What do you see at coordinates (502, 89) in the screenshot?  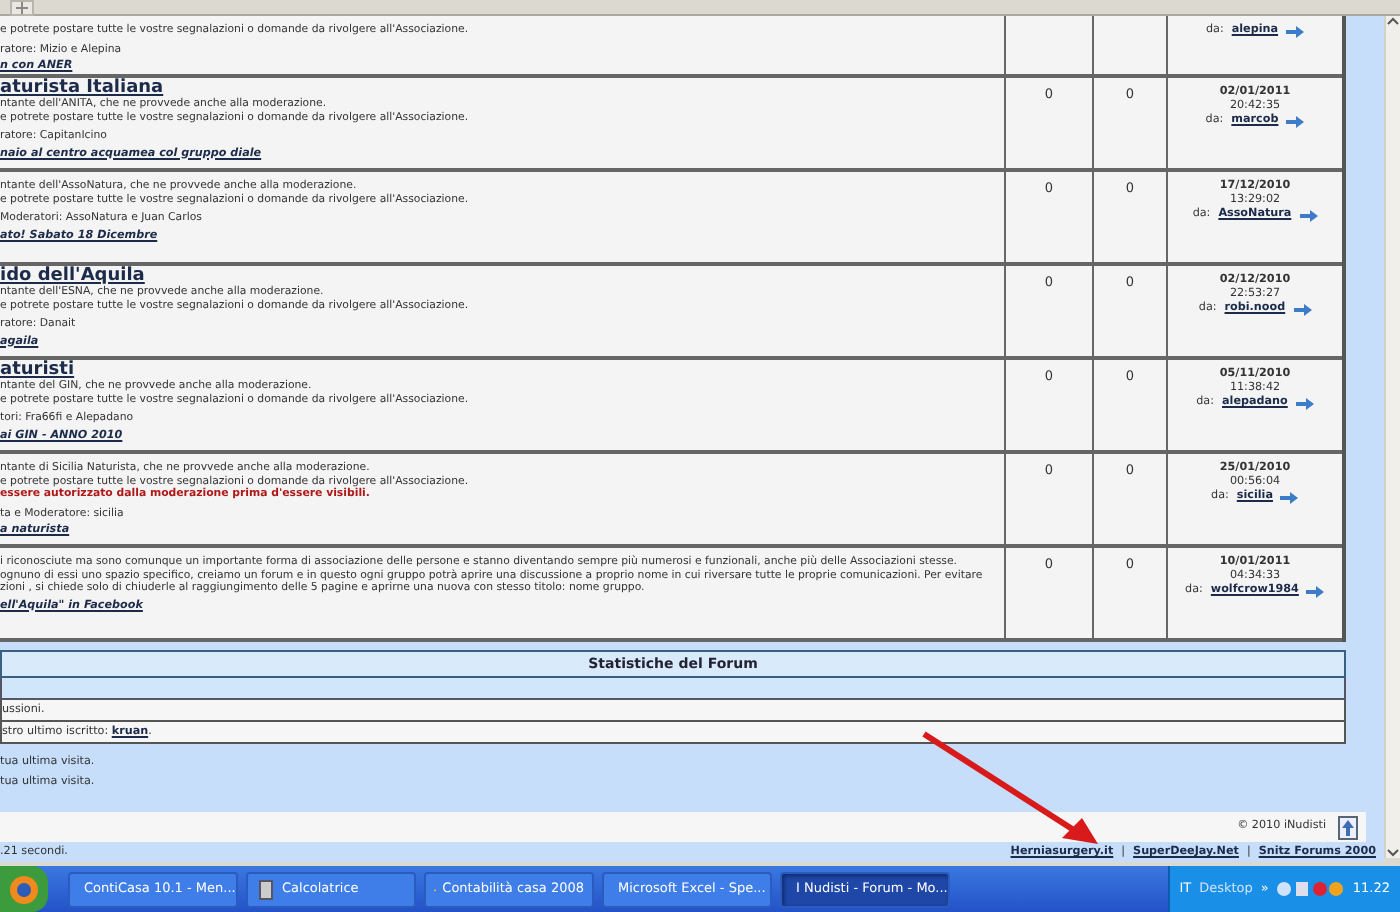 I see `forum-title-link: aturista Italiana` at bounding box center [502, 89].